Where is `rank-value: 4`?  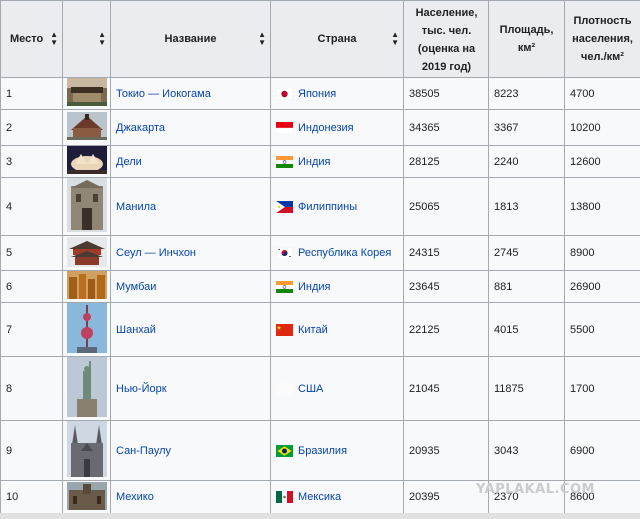 rank-value: 4 is located at coordinates (9, 206).